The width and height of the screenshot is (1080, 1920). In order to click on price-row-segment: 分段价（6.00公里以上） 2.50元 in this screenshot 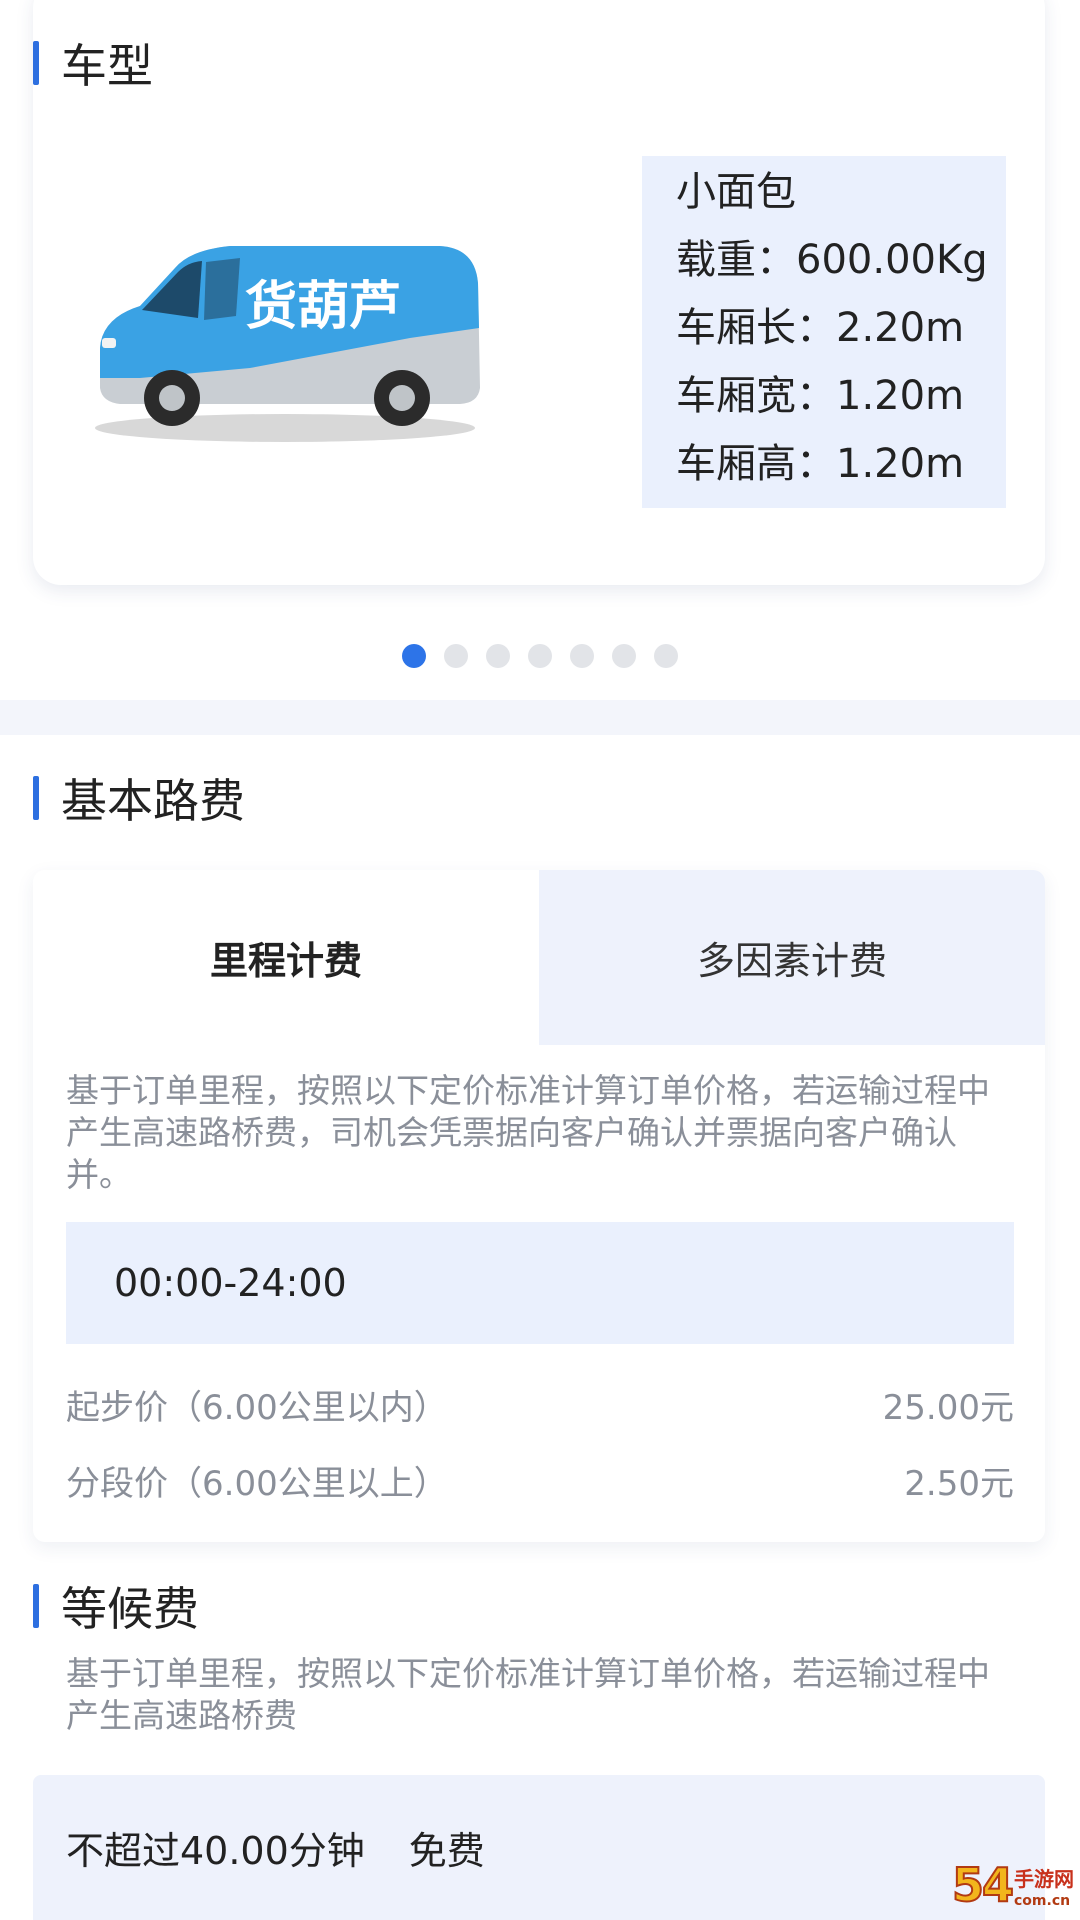, I will do `click(540, 1480)`.